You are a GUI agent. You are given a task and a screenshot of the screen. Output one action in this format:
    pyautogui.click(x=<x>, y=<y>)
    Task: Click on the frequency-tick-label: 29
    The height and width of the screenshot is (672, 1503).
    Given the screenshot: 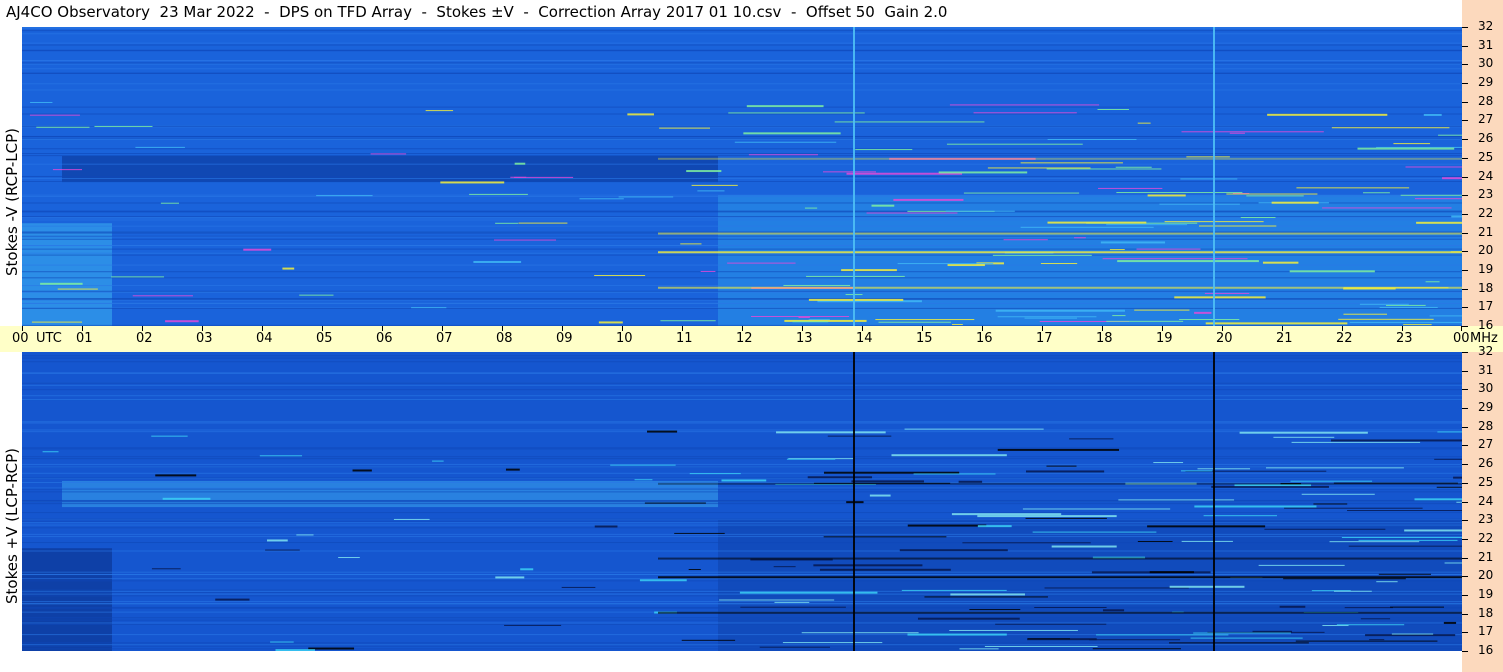 What is the action you would take?
    pyautogui.click(x=1486, y=82)
    